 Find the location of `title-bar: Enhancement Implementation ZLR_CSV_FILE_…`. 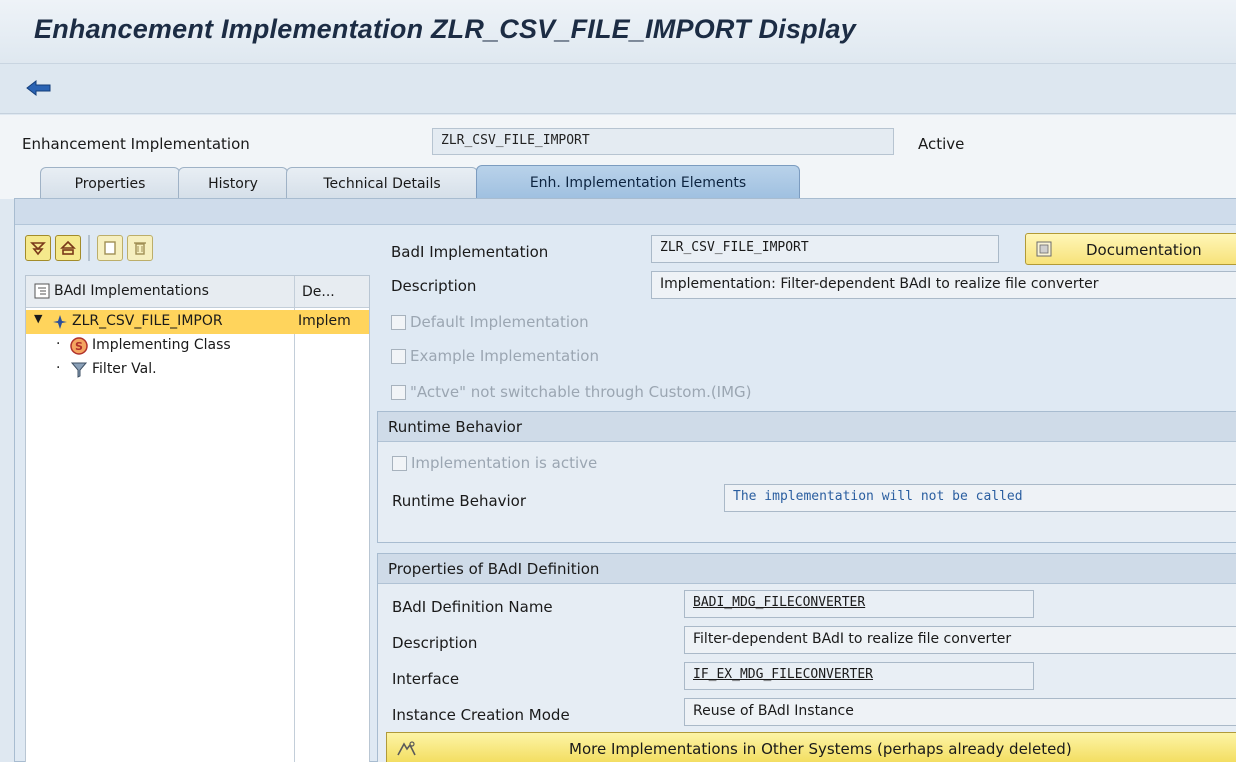

title-bar: Enhancement Implementation ZLR_CSV_FILE_… is located at coordinates (618, 32).